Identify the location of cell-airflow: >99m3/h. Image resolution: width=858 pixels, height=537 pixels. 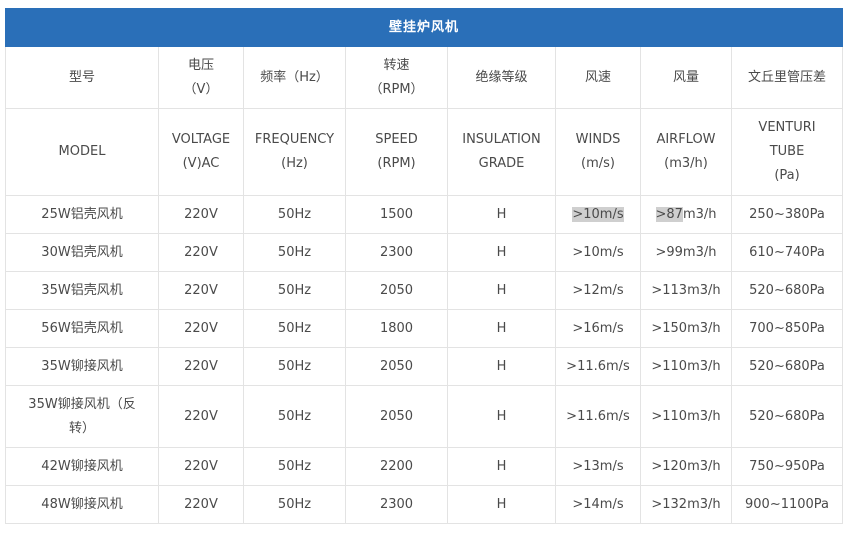
(686, 252).